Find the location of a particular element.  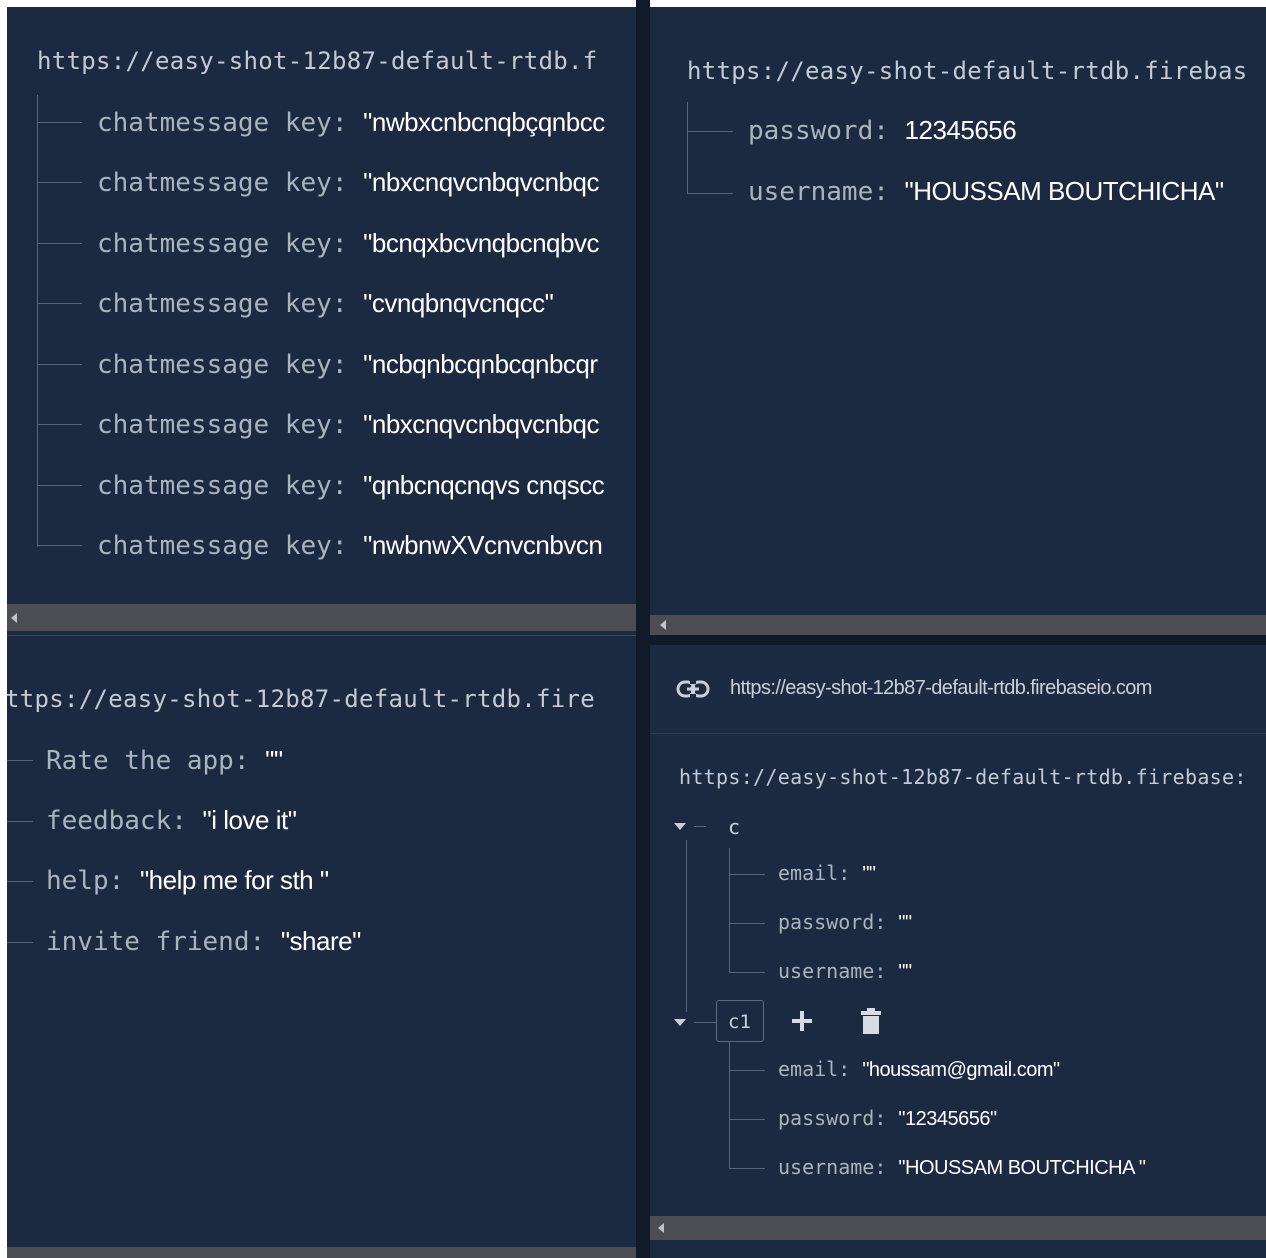

tree-row: invite friend: "share" is located at coordinates (203, 941).